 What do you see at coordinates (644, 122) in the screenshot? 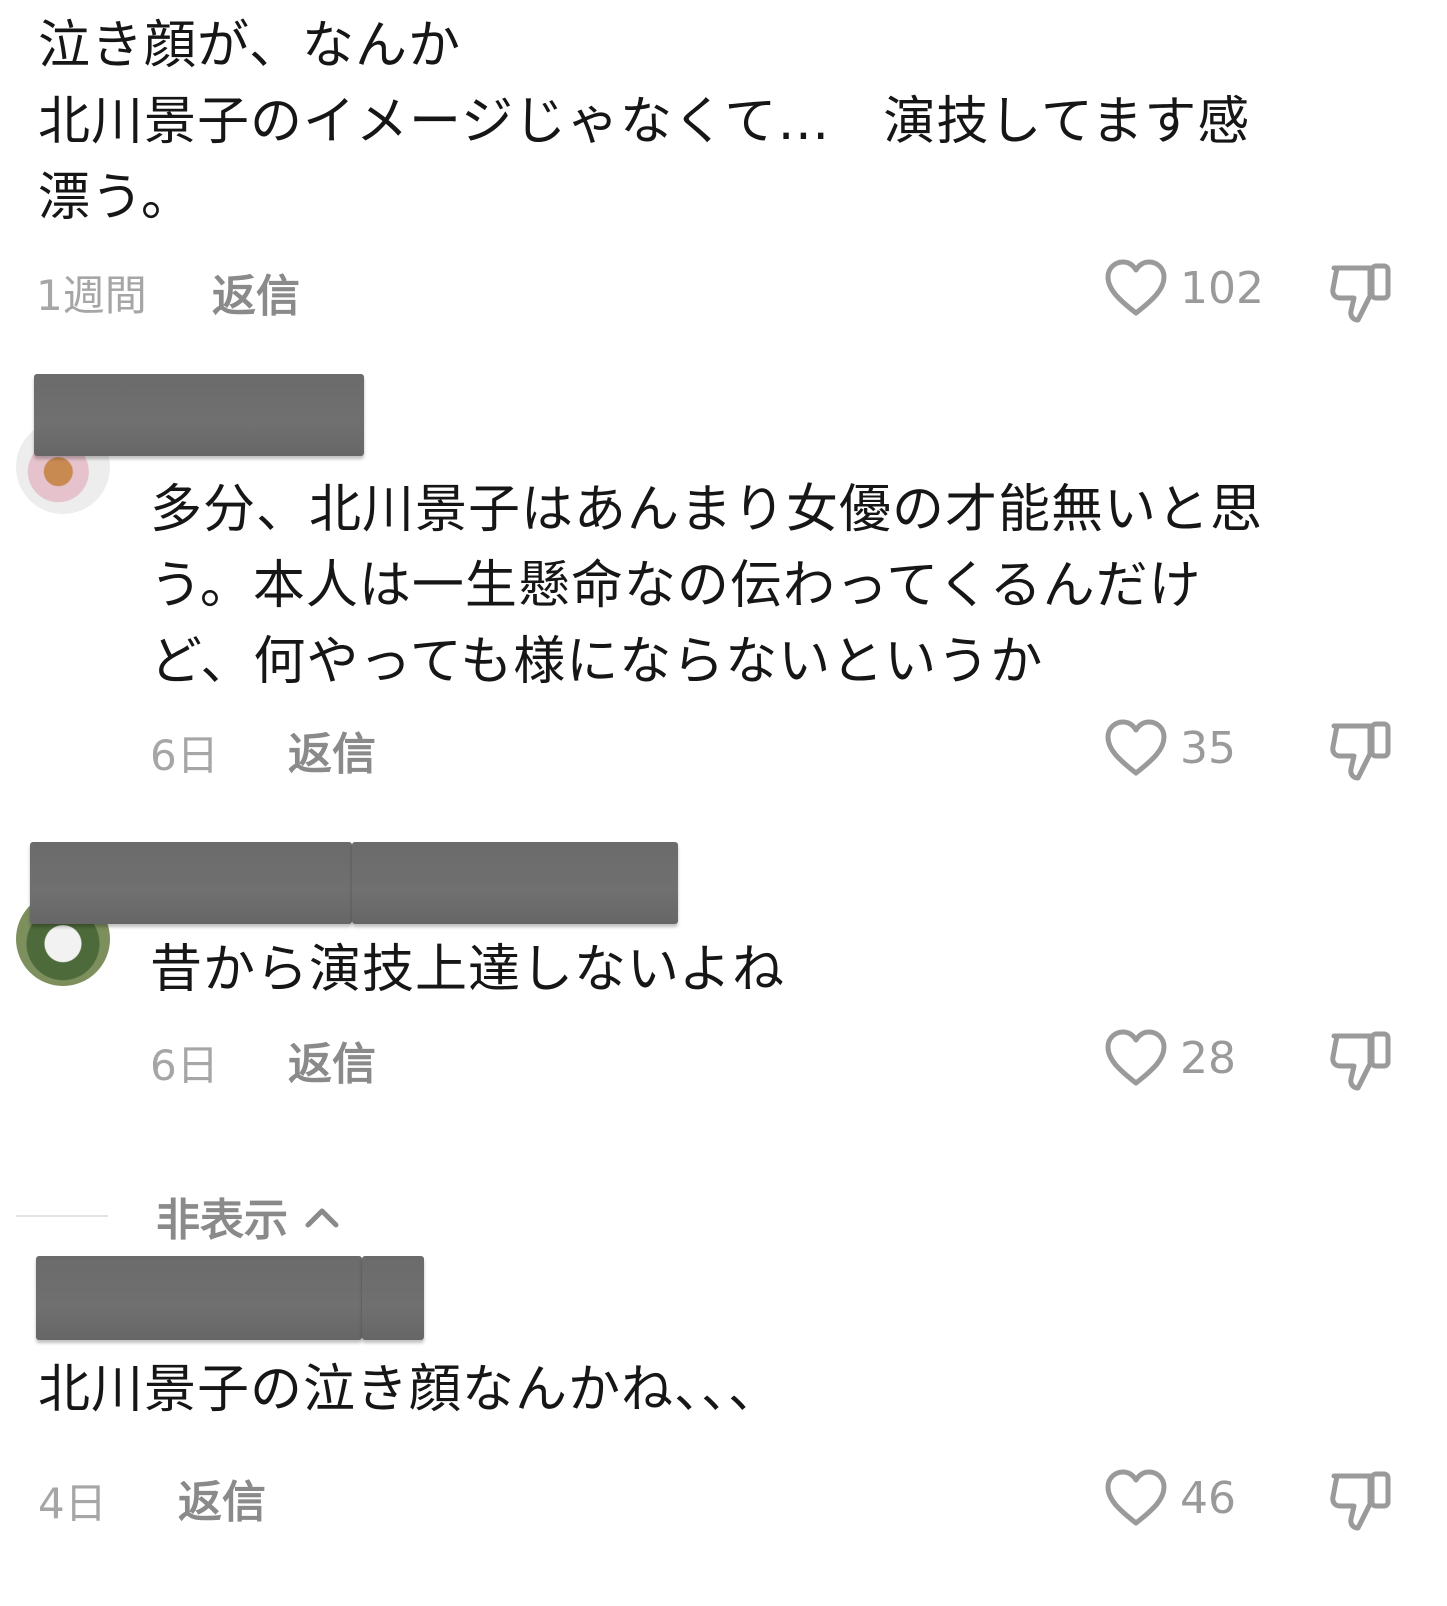
I see `comment-text: 泣き顔が、なんか 北川景子のイメージじゃなくて… 演技してます感 漂う。` at bounding box center [644, 122].